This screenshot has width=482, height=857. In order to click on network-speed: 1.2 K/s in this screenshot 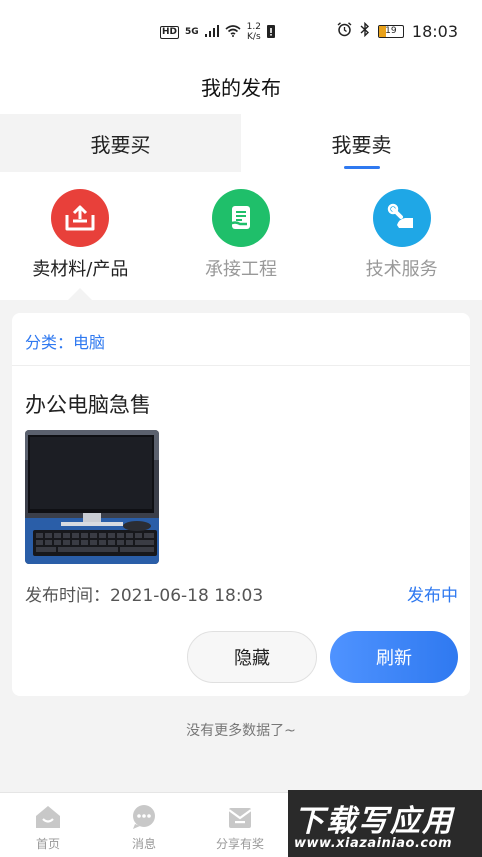, I will do `click(254, 32)`.